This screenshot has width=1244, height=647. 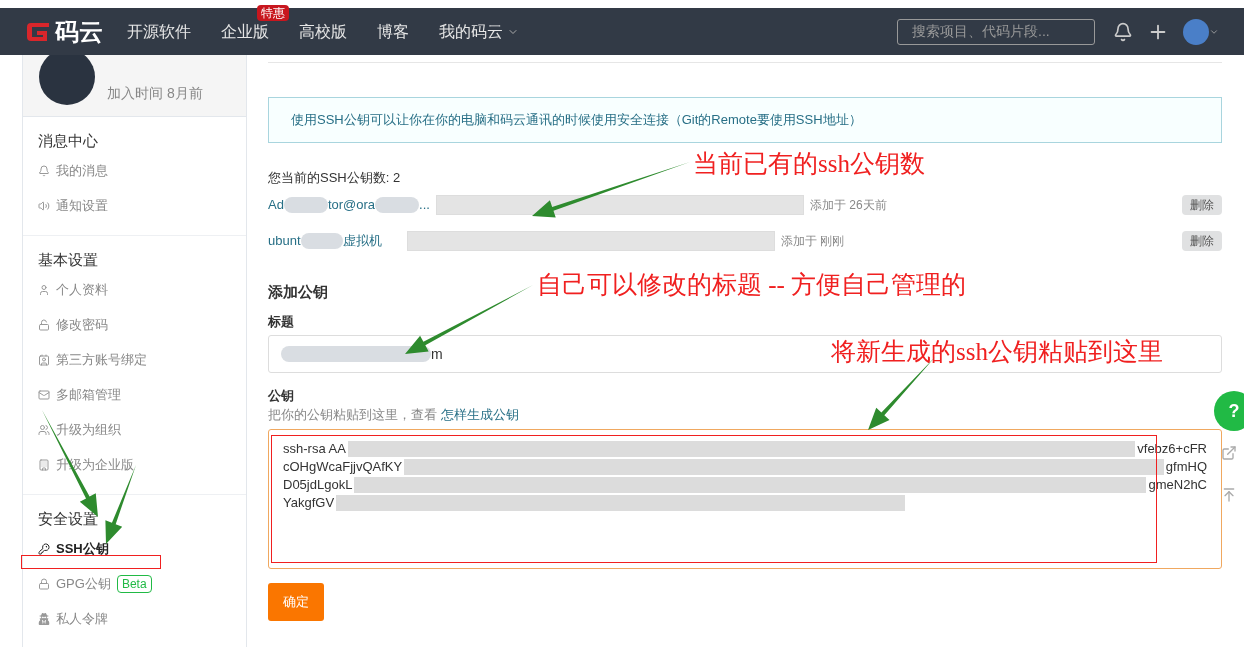 What do you see at coordinates (284, 241) in the screenshot?
I see `key-title: ubunt` at bounding box center [284, 241].